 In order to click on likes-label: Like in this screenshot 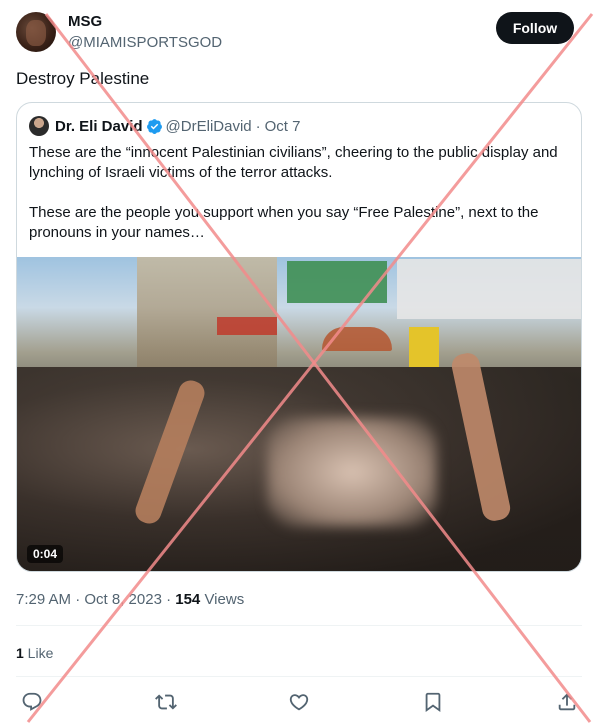, I will do `click(38, 653)`.